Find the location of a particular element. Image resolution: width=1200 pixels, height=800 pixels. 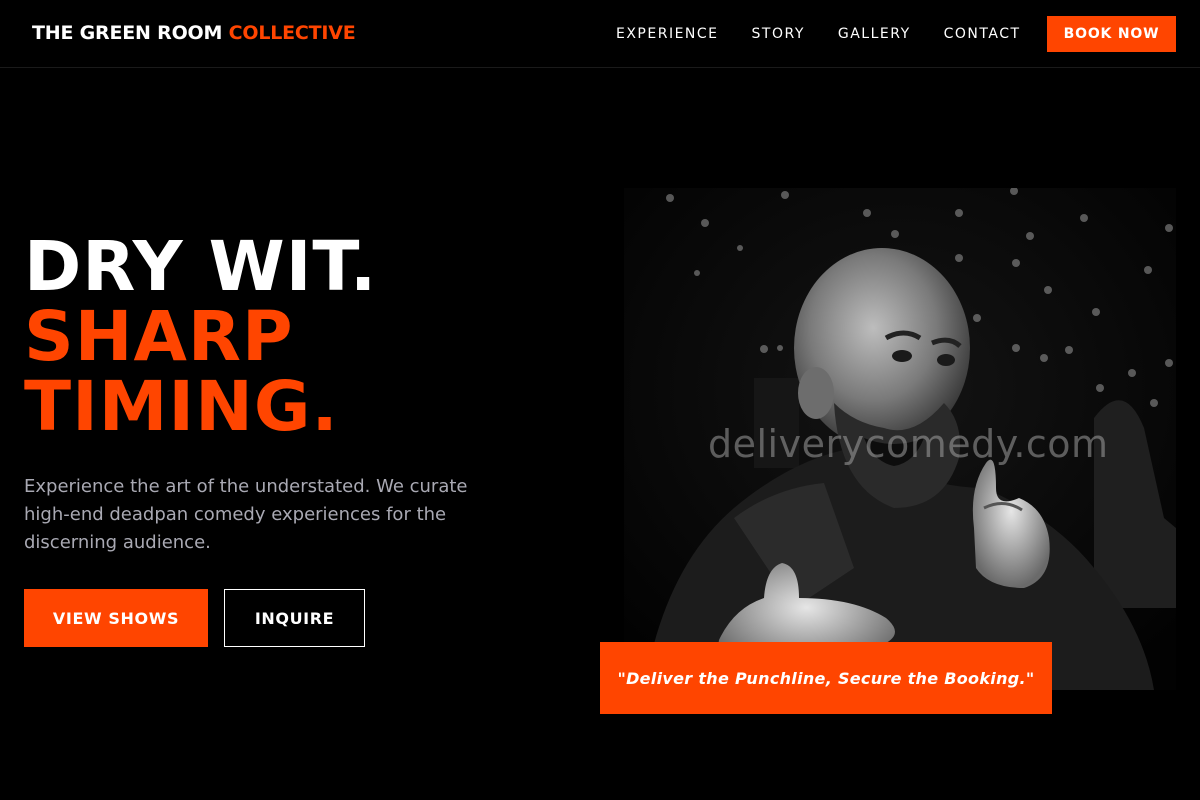

brand-logo: THE GREEN ROOM COLLECTIVE is located at coordinates (194, 33).